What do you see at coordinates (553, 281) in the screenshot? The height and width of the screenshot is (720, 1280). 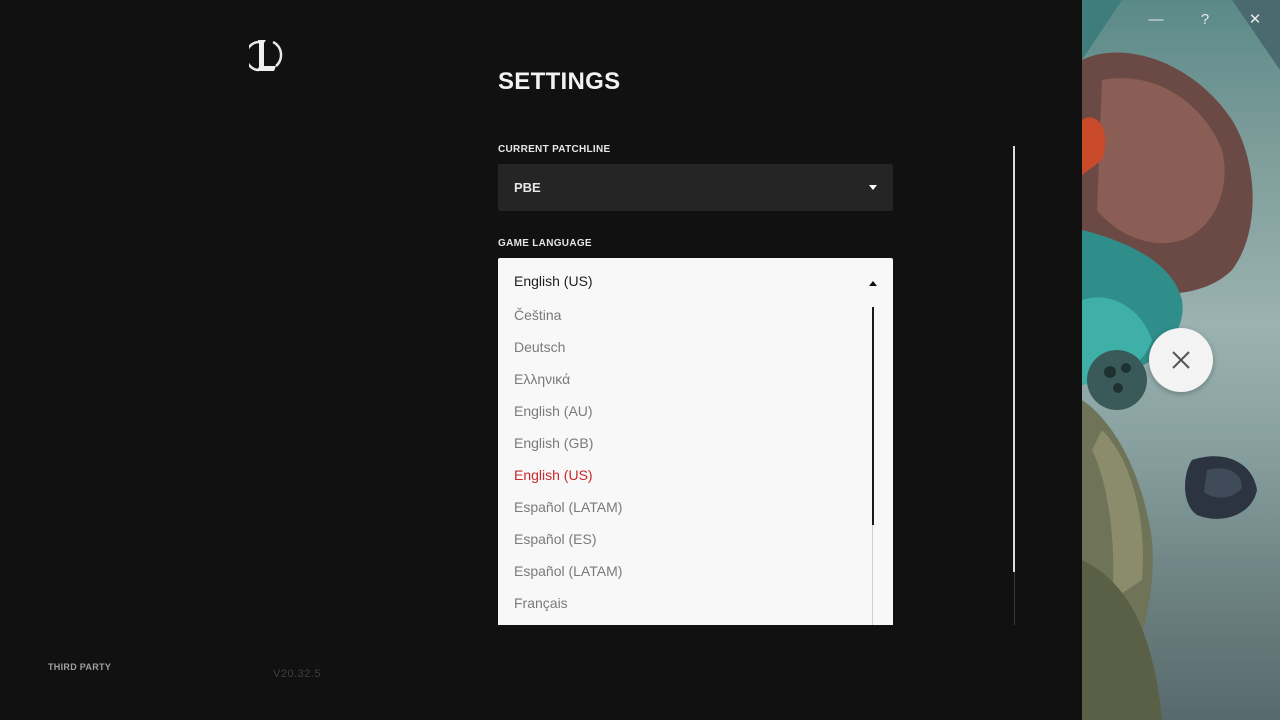 I see `language-selected-value: English (US)` at bounding box center [553, 281].